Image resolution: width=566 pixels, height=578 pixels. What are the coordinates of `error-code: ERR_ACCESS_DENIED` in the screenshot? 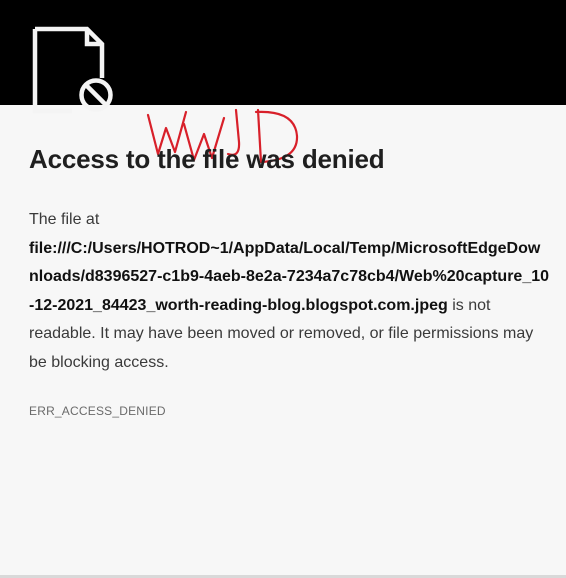 It's located at (97, 410).